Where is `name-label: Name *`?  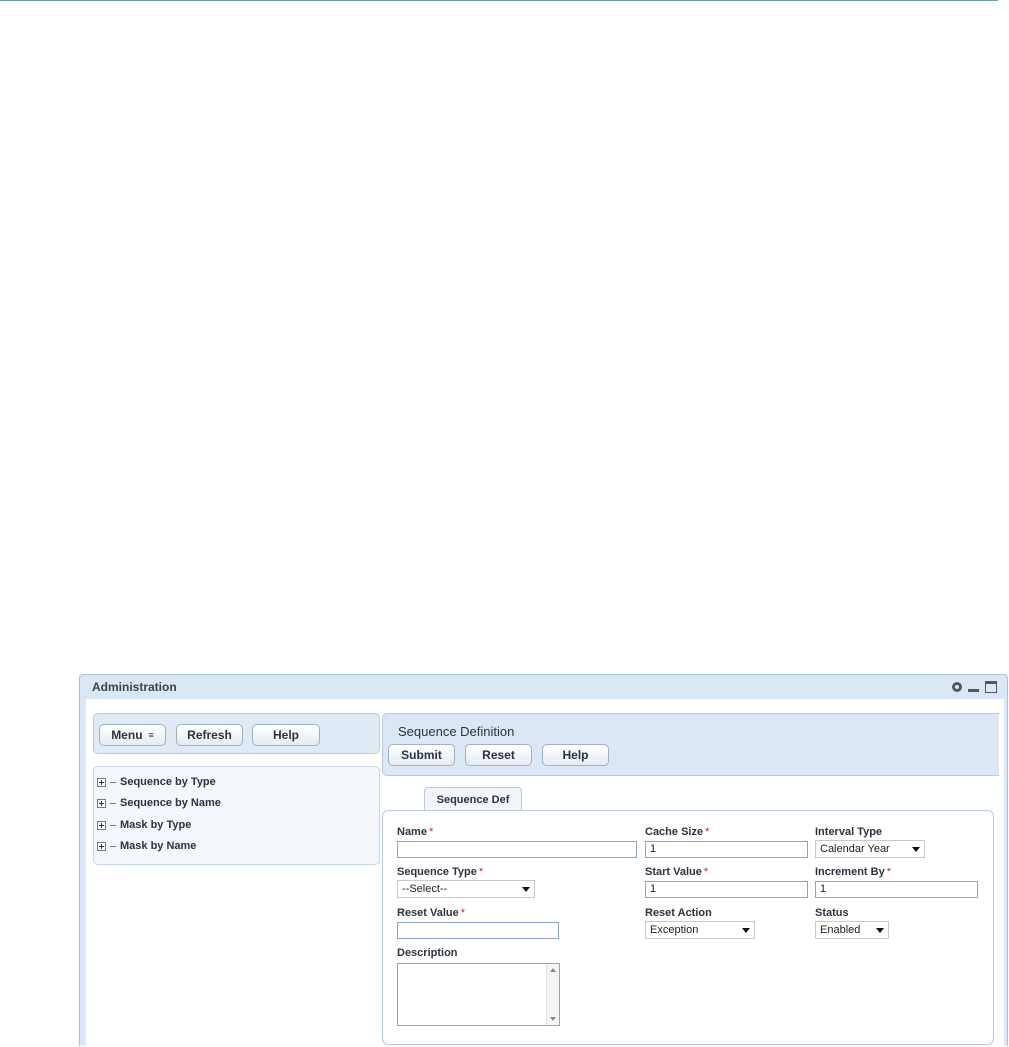 name-label: Name * is located at coordinates (415, 832).